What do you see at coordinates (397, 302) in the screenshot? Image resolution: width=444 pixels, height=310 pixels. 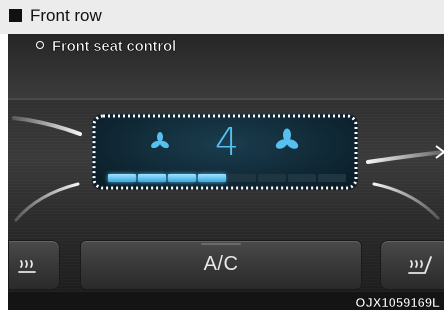 I see `image-code: OJX1059169L` at bounding box center [397, 302].